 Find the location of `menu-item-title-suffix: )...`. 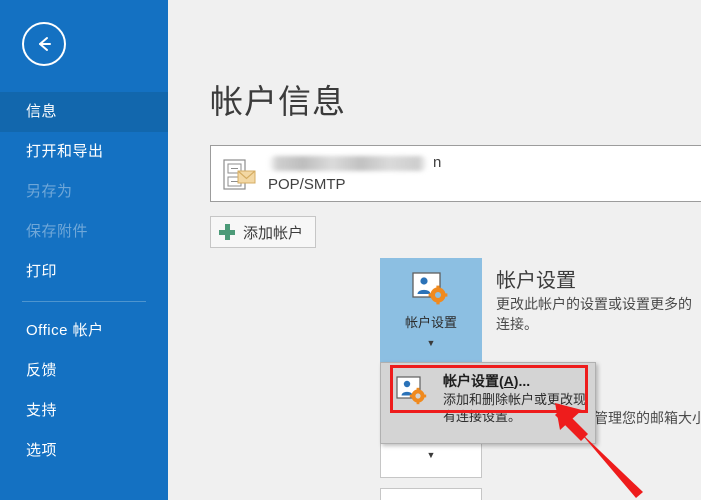

menu-item-title-suffix: )... is located at coordinates (522, 381).